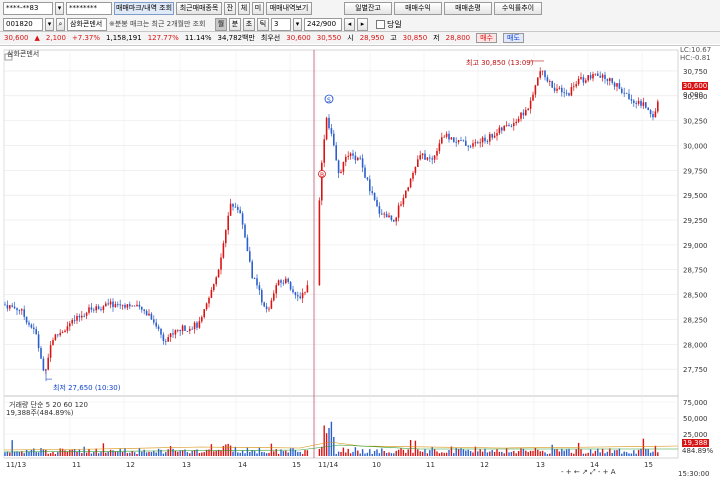  I want to click on y-tick-label: 28,500, so click(695, 296).